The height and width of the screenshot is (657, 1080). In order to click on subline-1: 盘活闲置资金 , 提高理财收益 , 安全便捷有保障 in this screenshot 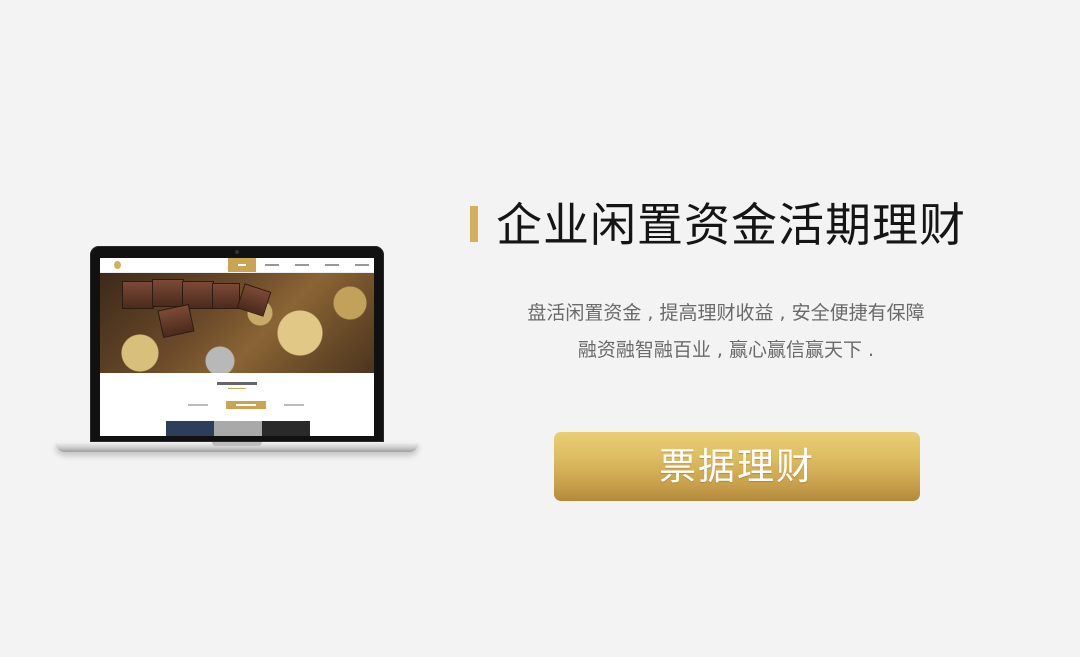, I will do `click(726, 313)`.